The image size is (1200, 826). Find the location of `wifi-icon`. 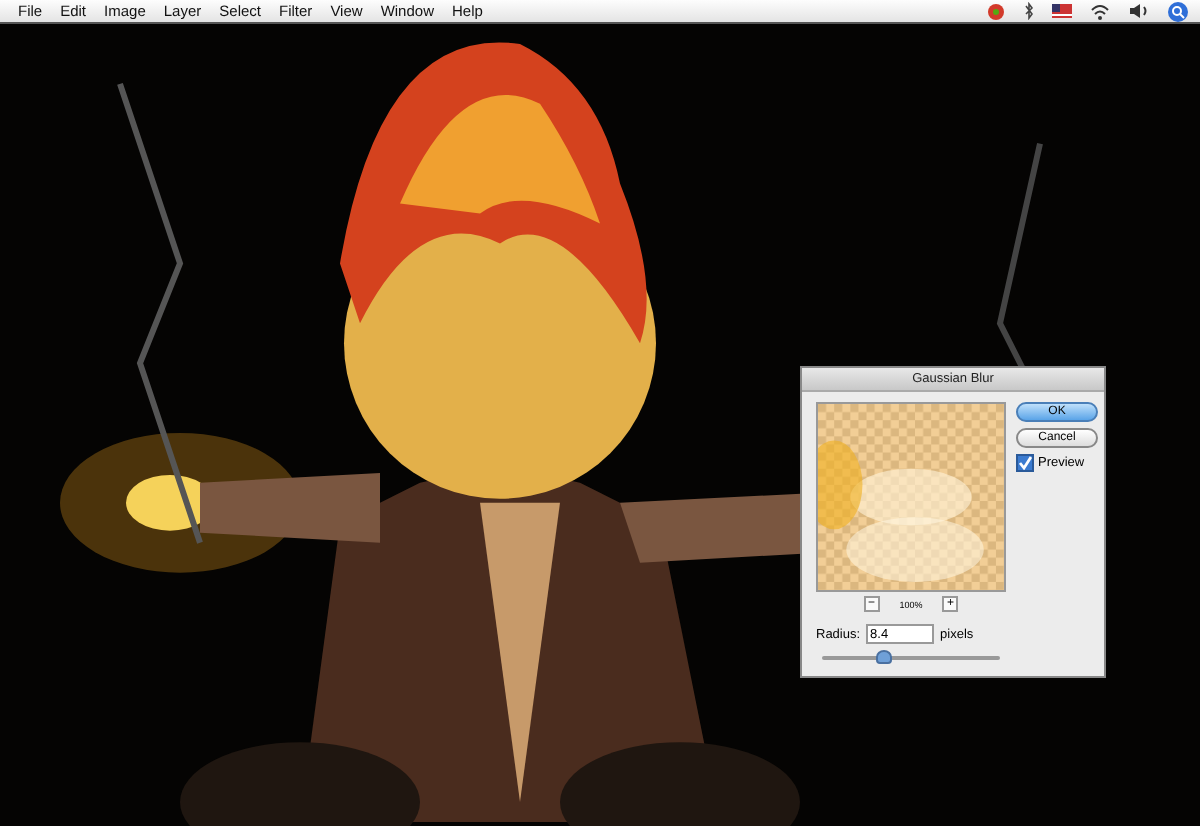

wifi-icon is located at coordinates (1100, 11).